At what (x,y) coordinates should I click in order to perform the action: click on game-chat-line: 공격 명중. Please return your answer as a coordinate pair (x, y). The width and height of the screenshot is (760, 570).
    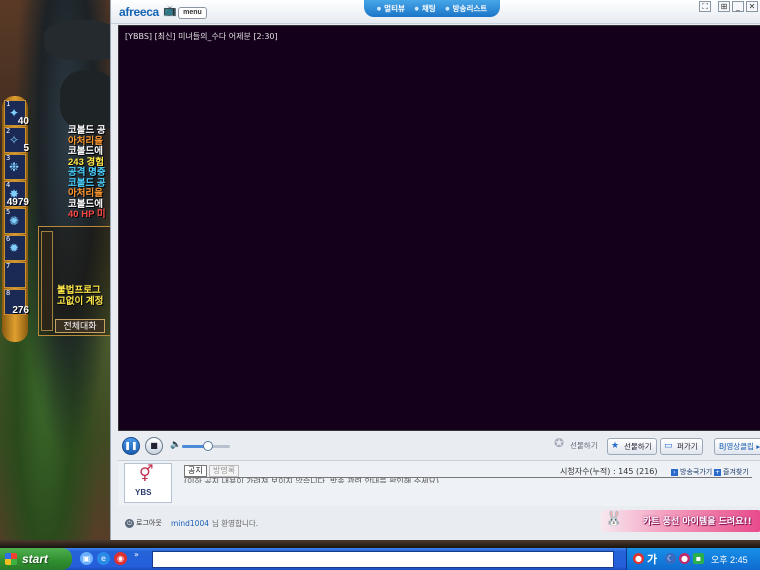
    Looking at the image, I should click on (87, 172).